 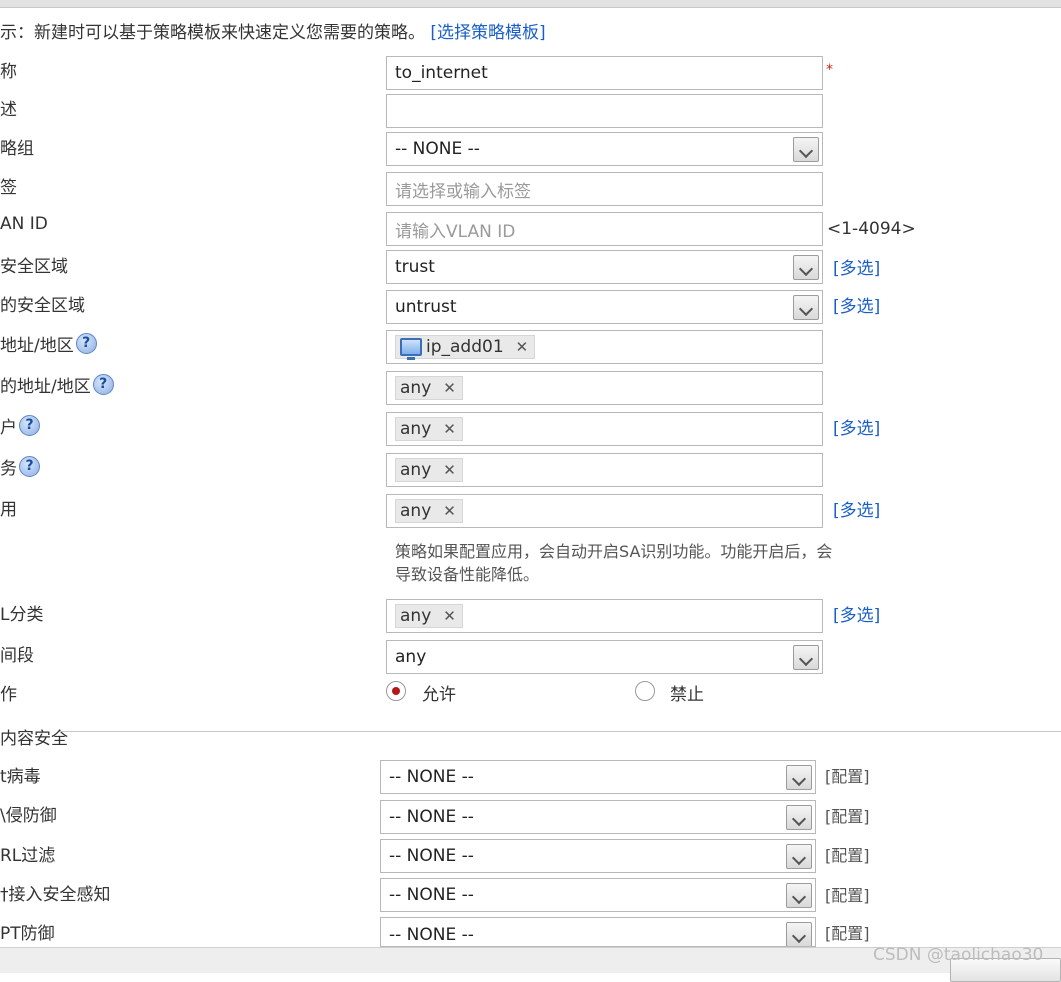 I want to click on apt-defense-label: PT防御, so click(x=27, y=934).